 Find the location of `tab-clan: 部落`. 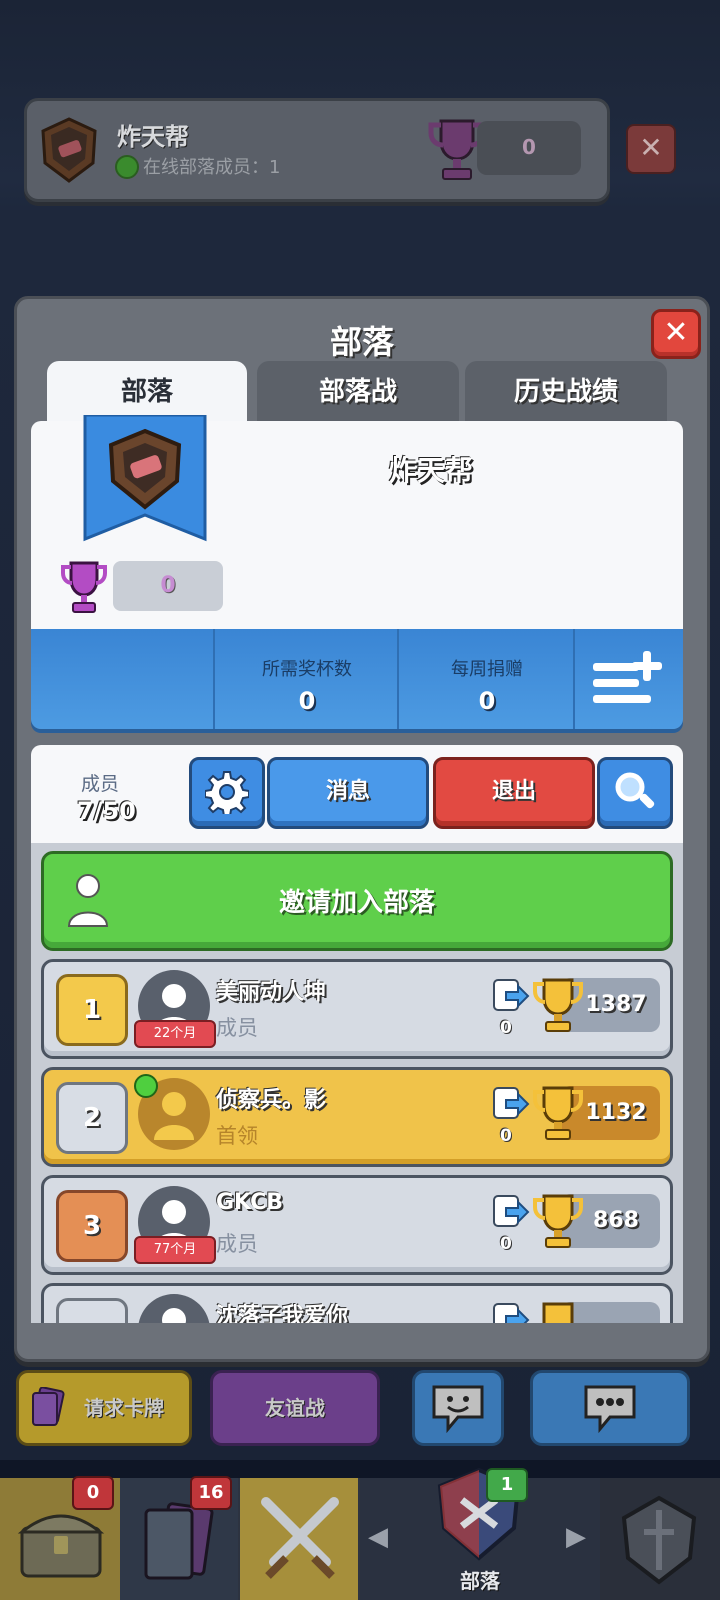

tab-clan: 部落 is located at coordinates (147, 391).